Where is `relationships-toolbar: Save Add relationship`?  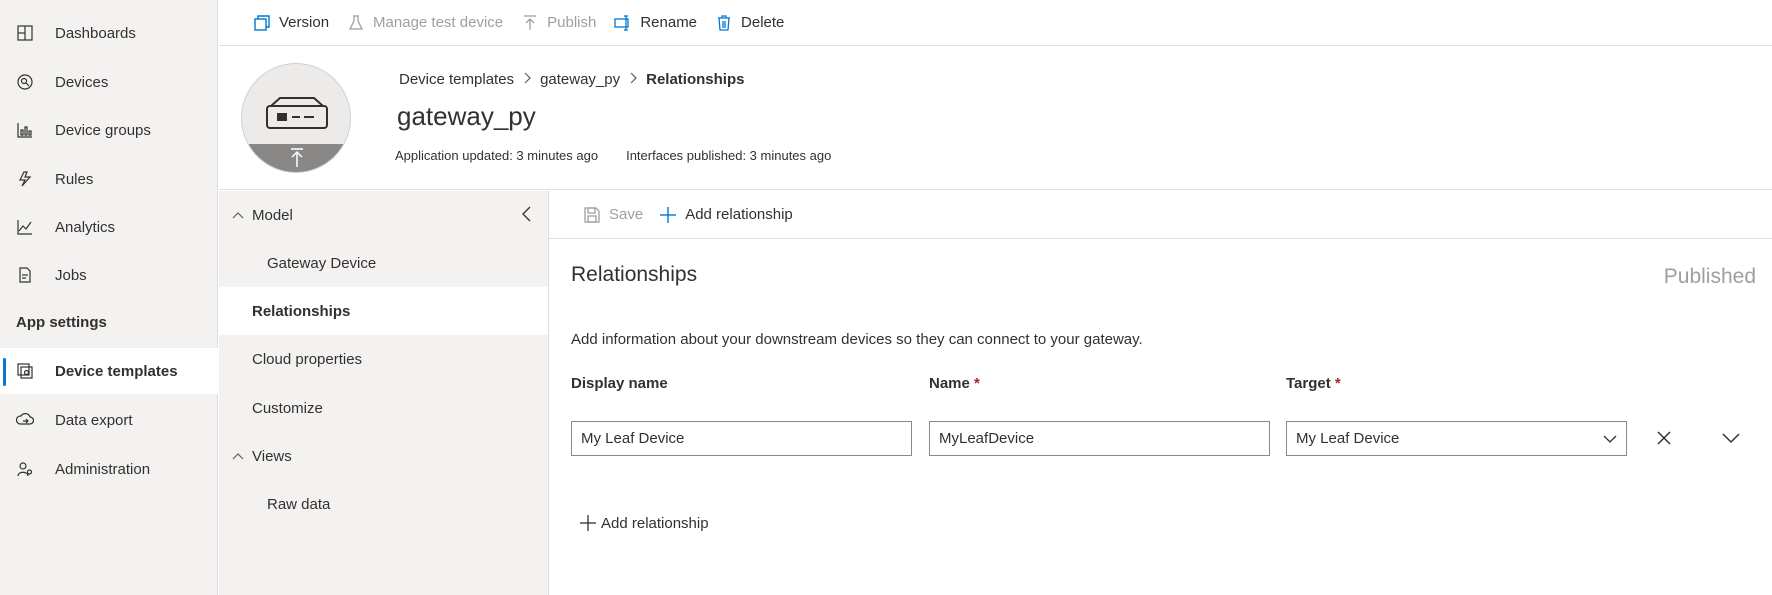
relationships-toolbar: Save Add relationship is located at coordinates (1160, 215).